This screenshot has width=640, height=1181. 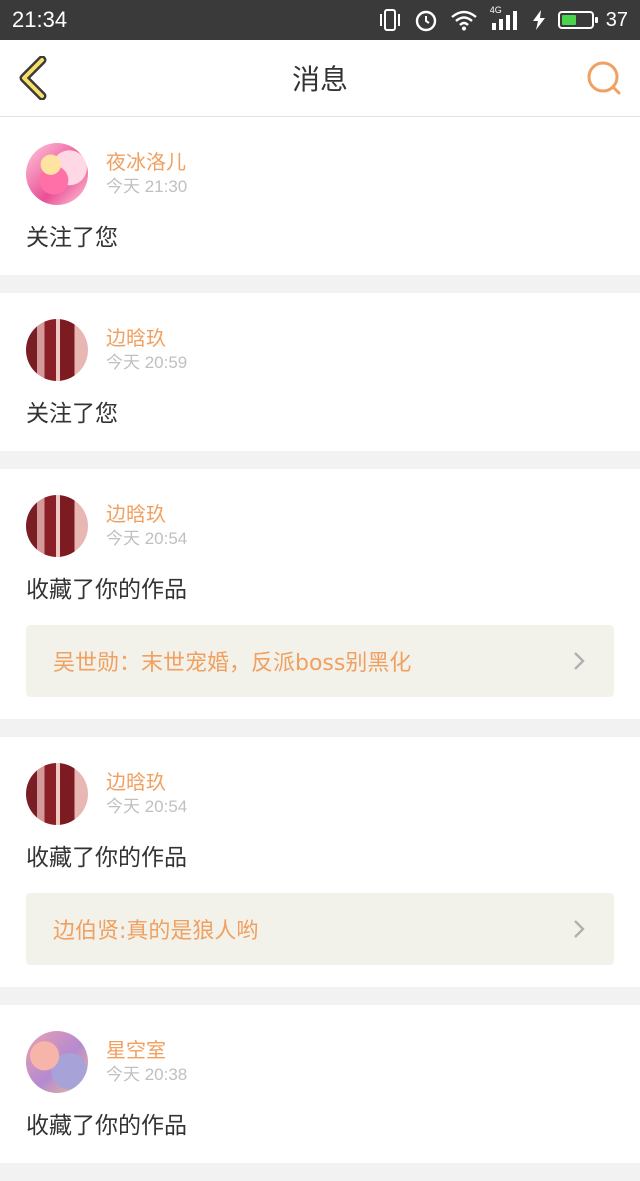 I want to click on message-time: 今天 21:30, so click(x=147, y=186).